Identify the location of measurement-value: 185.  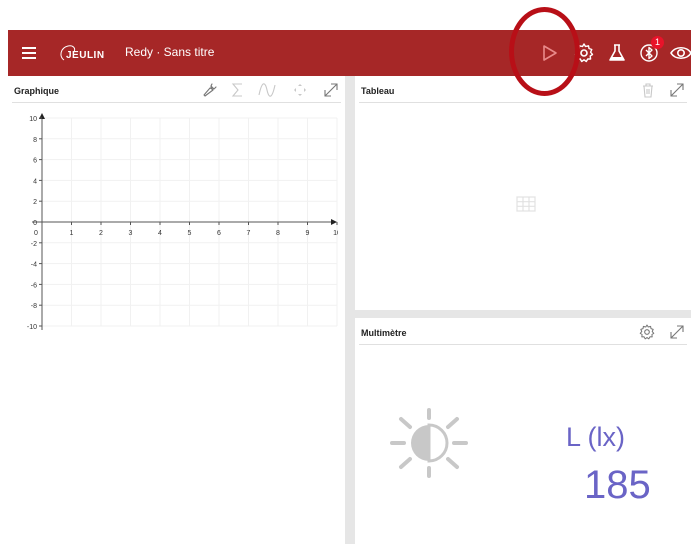
(617, 485).